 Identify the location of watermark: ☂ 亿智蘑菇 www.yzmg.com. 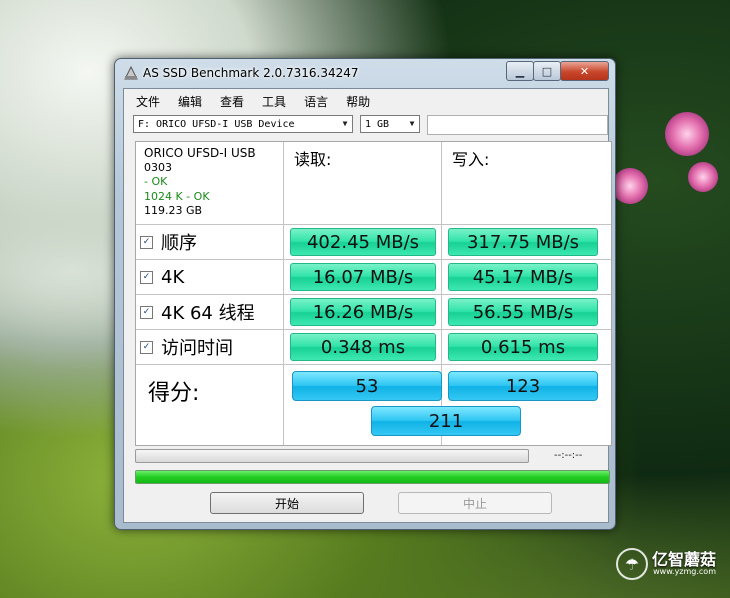
(665, 564).